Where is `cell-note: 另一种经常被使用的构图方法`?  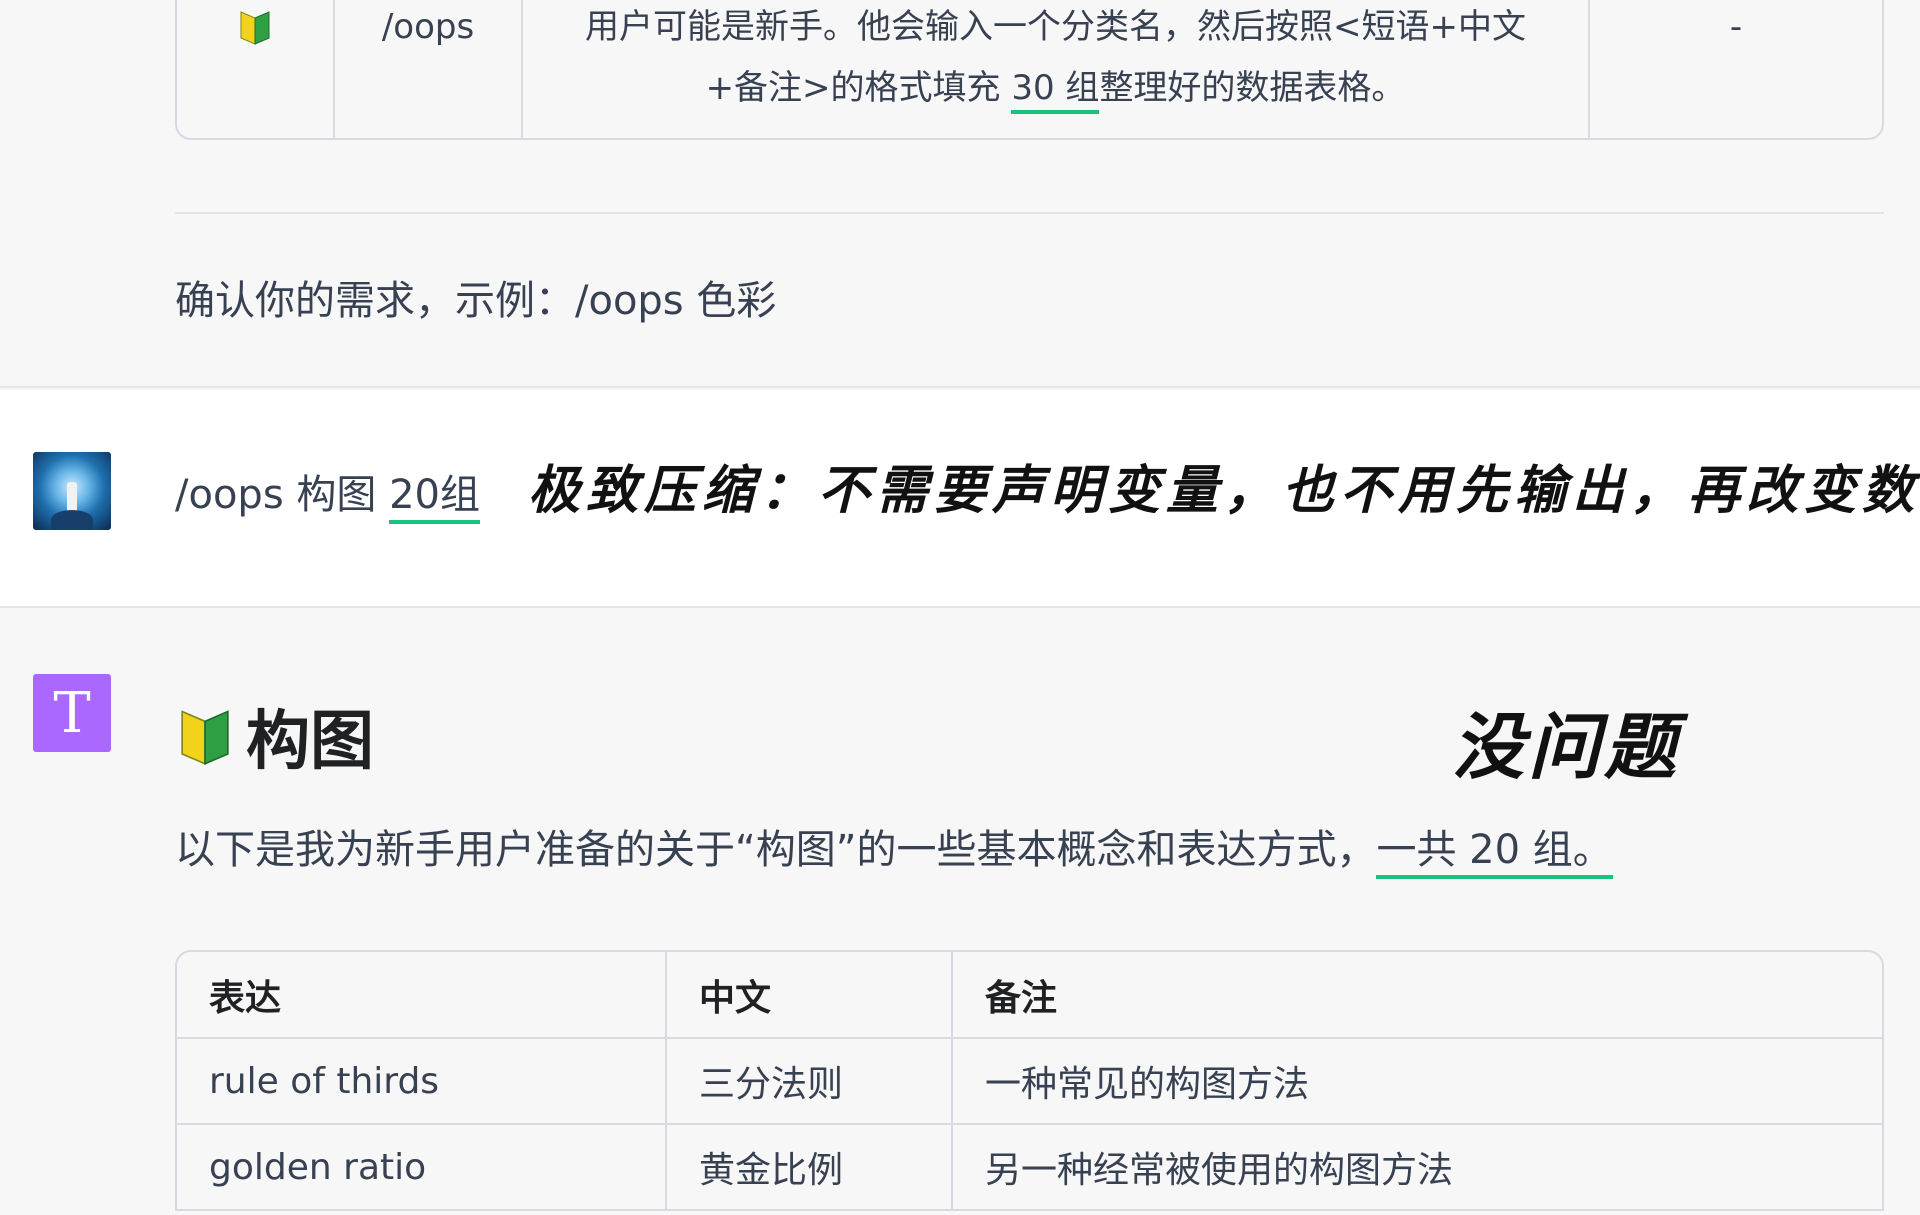 cell-note: 另一种经常被使用的构图方法 is located at coordinates (1417, 1167).